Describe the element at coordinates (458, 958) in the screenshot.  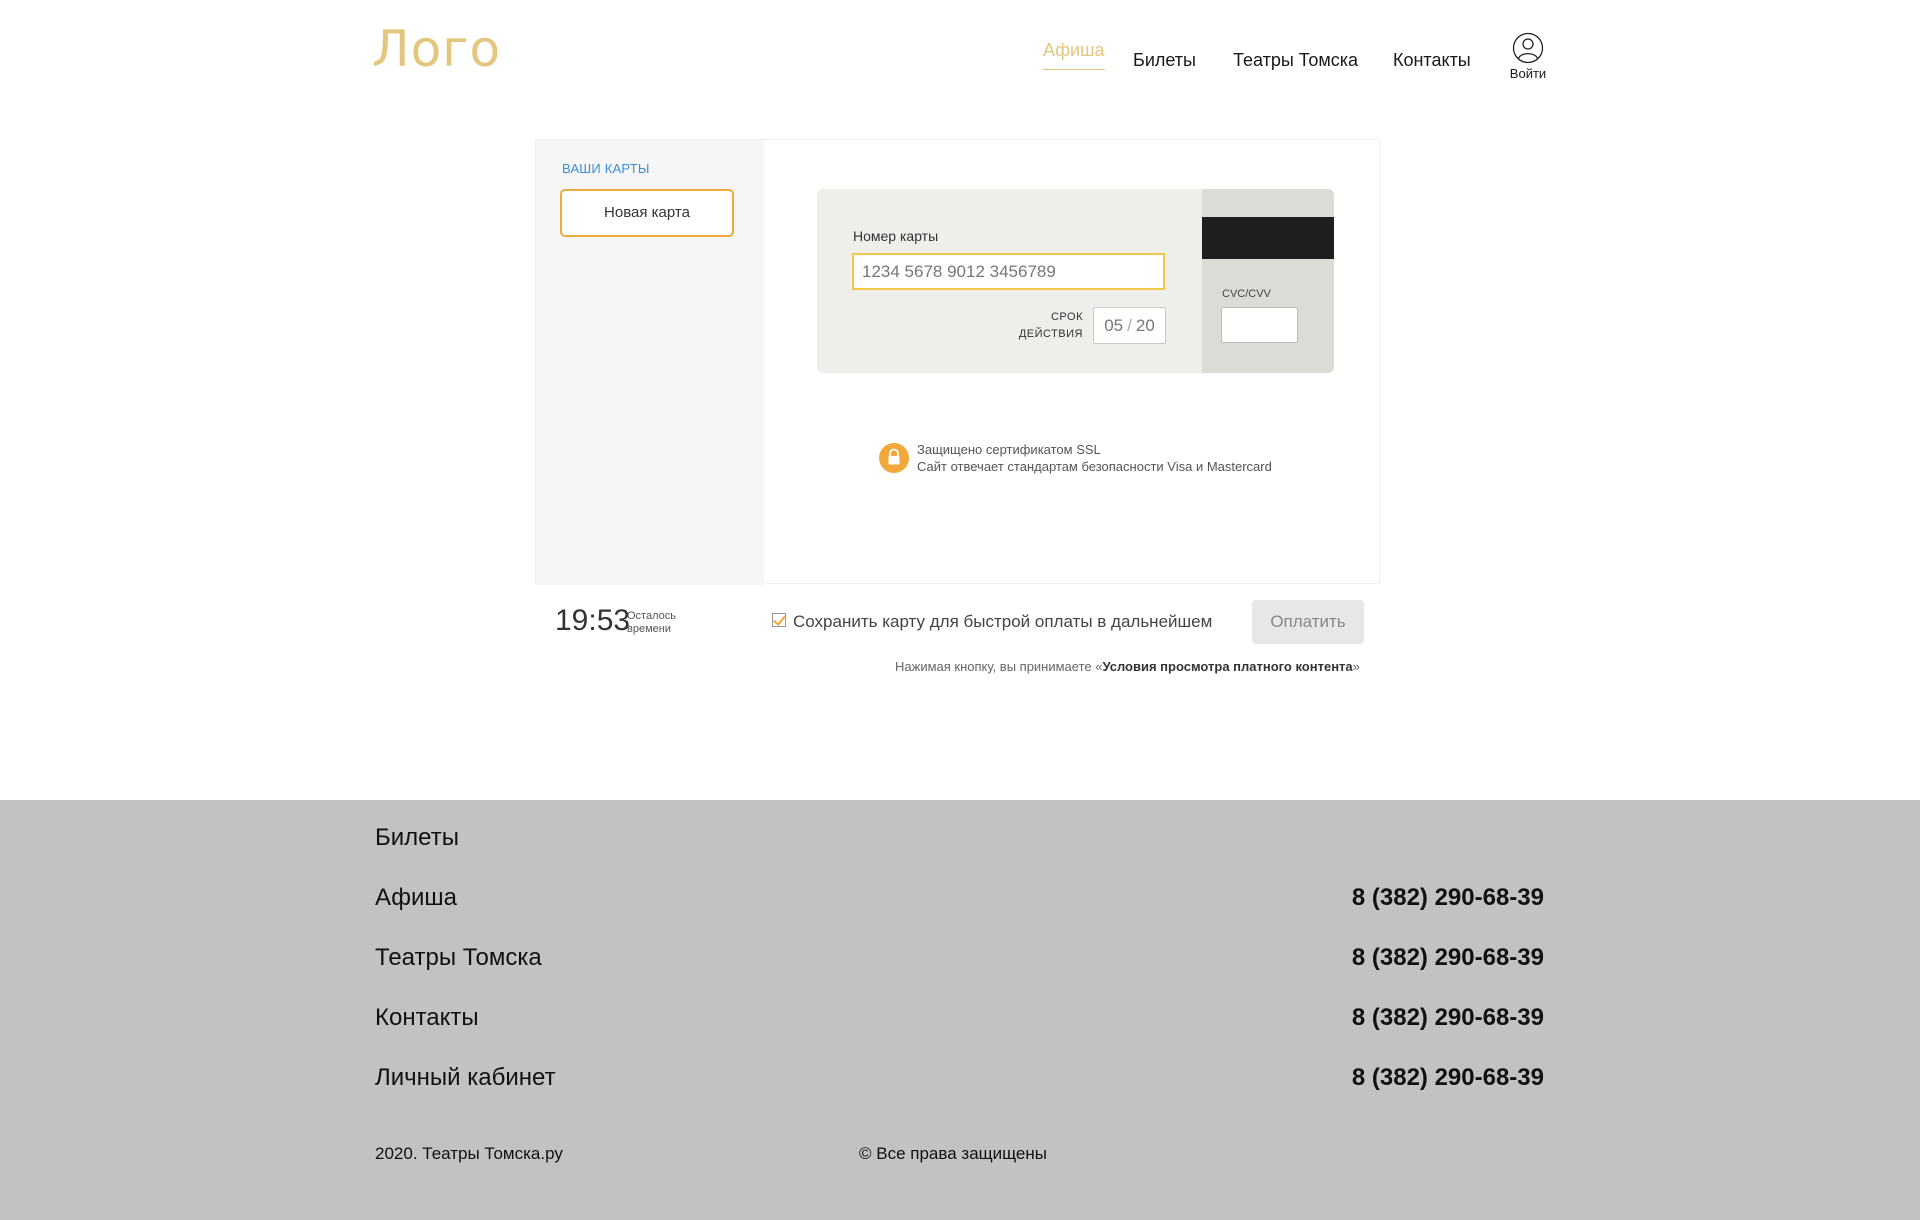
I see `footer-link-theatres: Театры Томска` at that location.